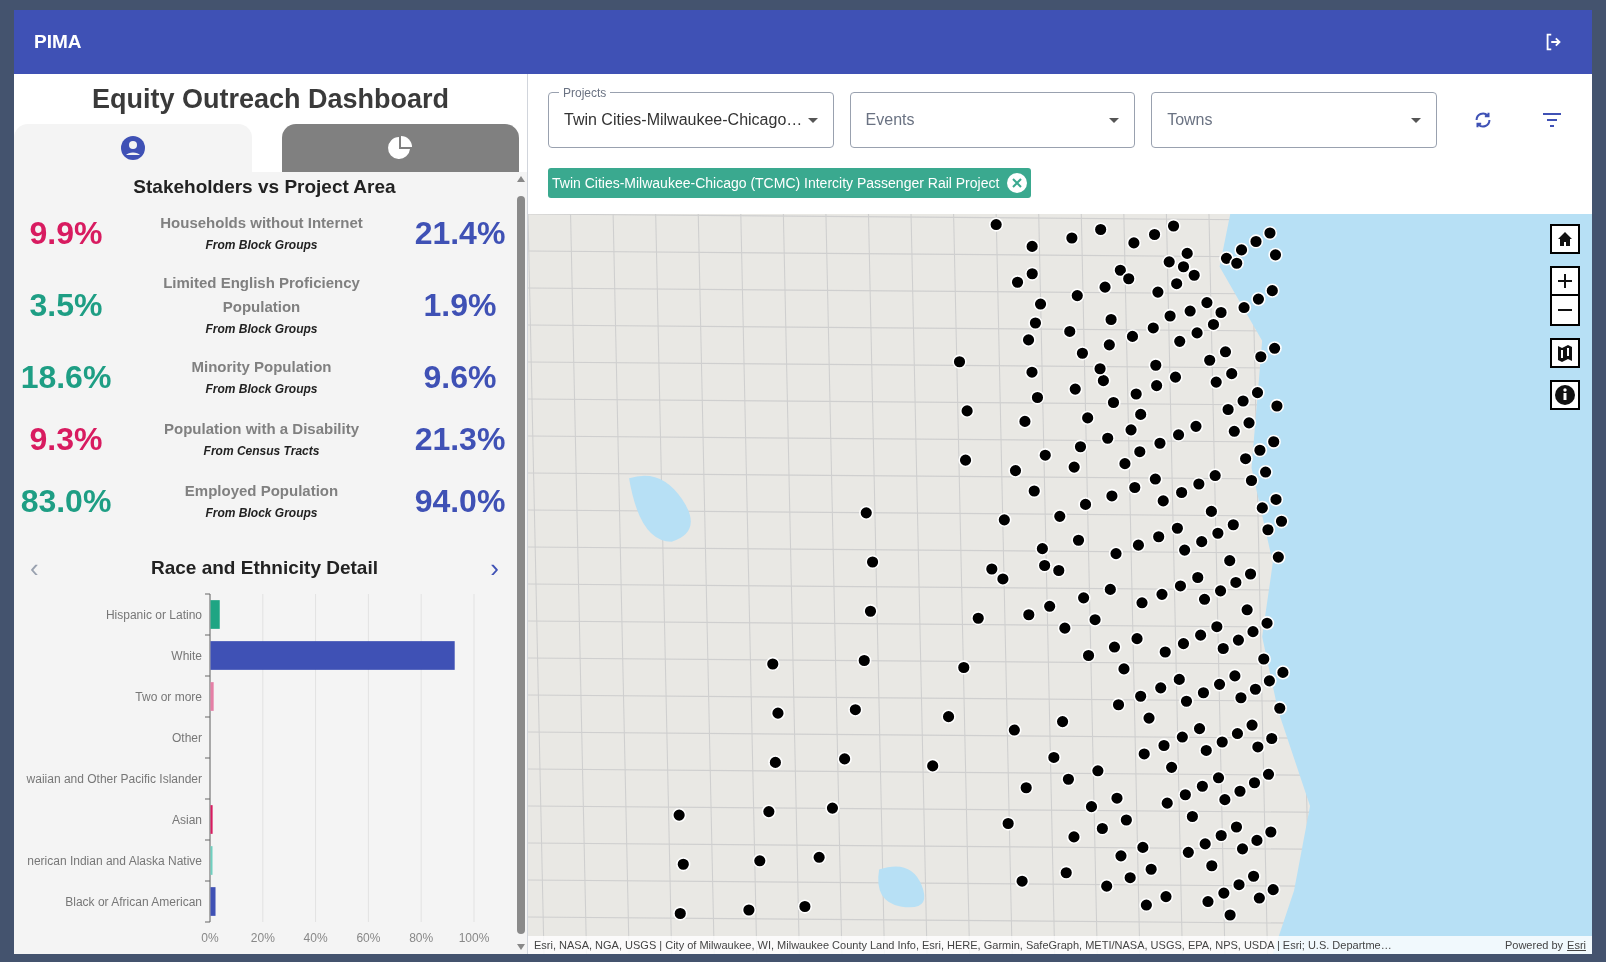 The height and width of the screenshot is (962, 1606). I want to click on stakeholder-percentage: 9.3%, so click(66, 439).